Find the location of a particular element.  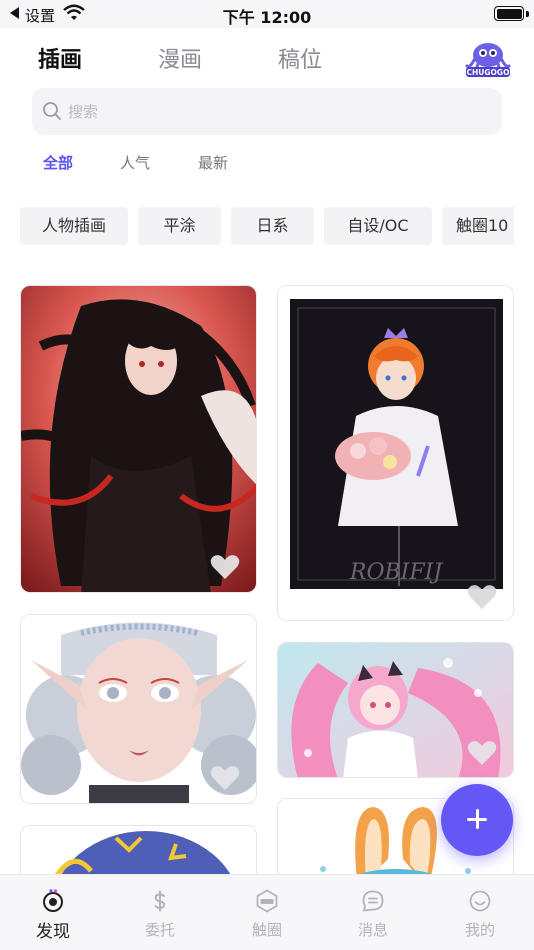

tag-chip: 触圈10 is located at coordinates (478, 226).